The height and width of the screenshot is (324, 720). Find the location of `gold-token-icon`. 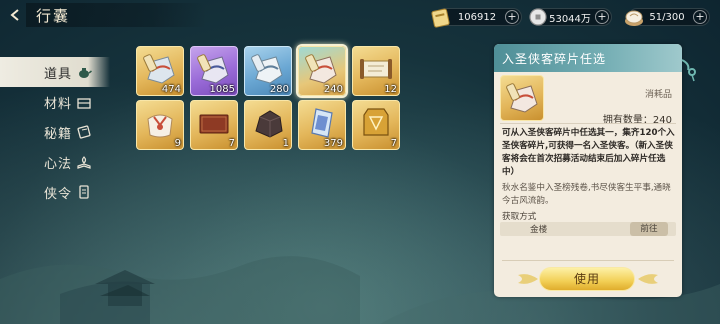

gold-token-icon is located at coordinates (376, 122).